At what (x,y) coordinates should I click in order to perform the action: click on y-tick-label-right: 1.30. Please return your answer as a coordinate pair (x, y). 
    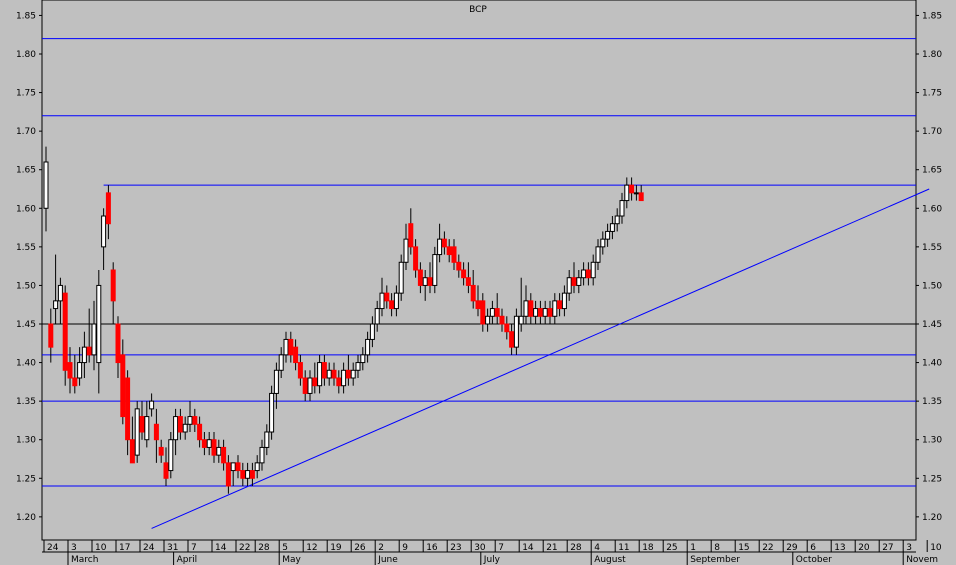
    Looking at the image, I should click on (932, 441).